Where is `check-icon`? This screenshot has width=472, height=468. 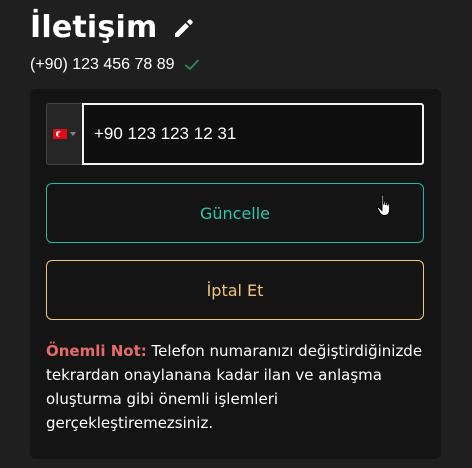
check-icon is located at coordinates (192, 65).